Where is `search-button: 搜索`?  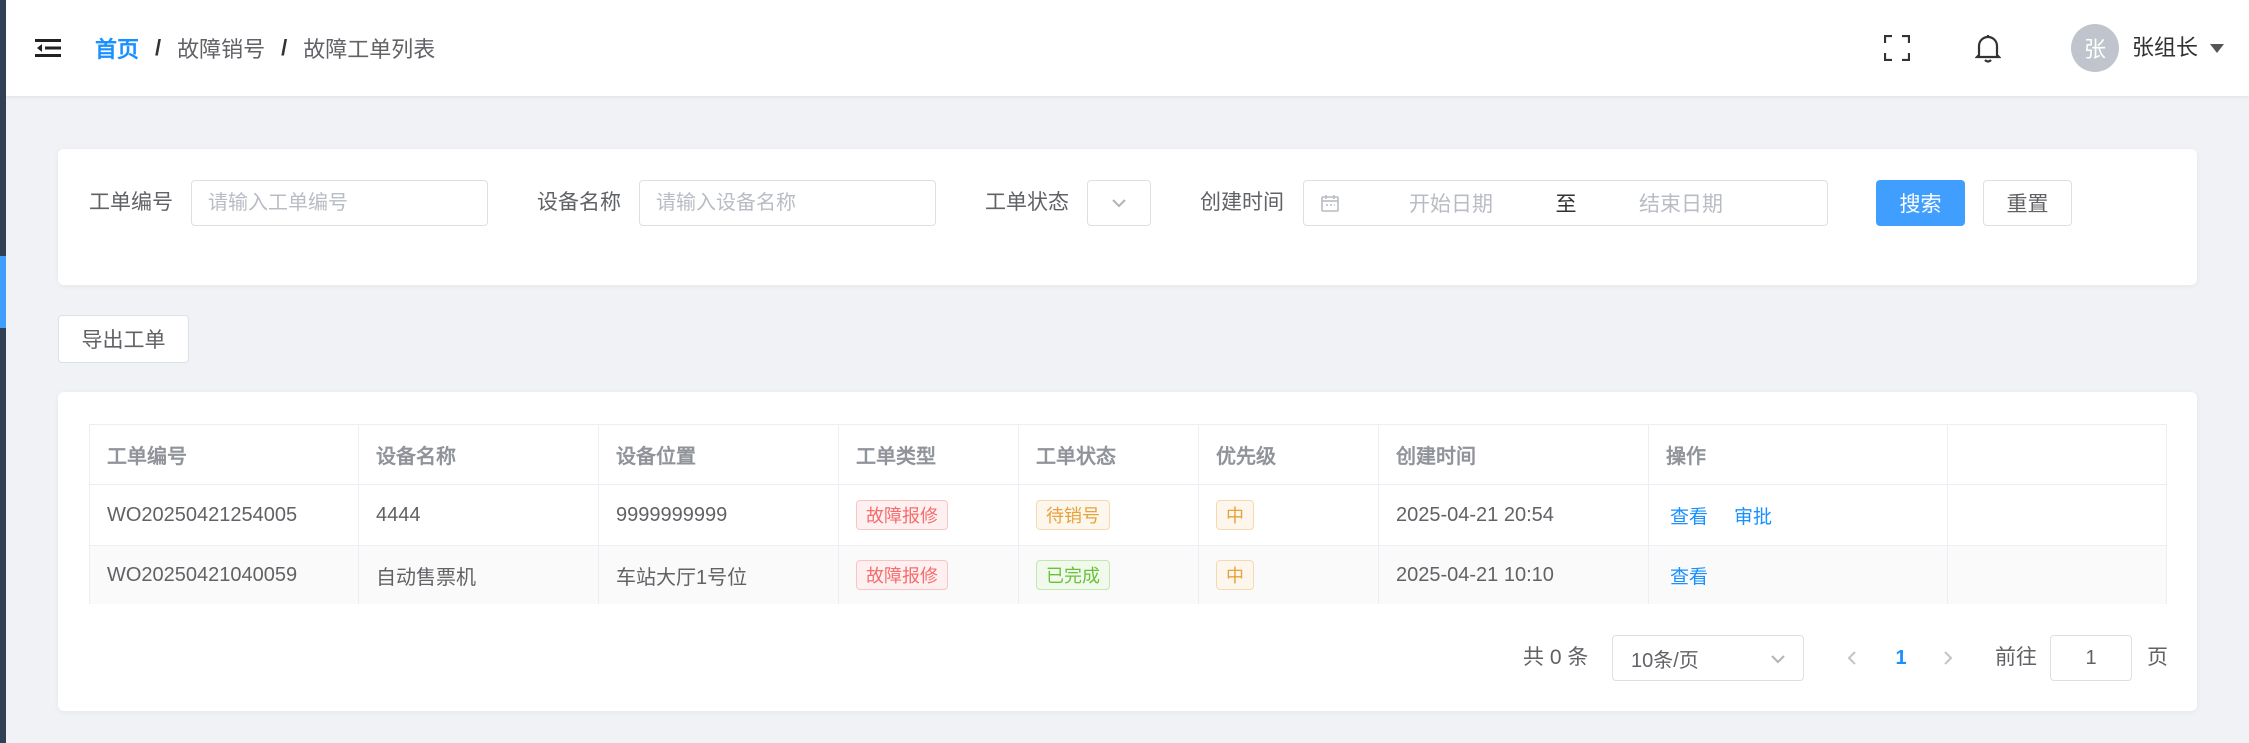 search-button: 搜索 is located at coordinates (1920, 203).